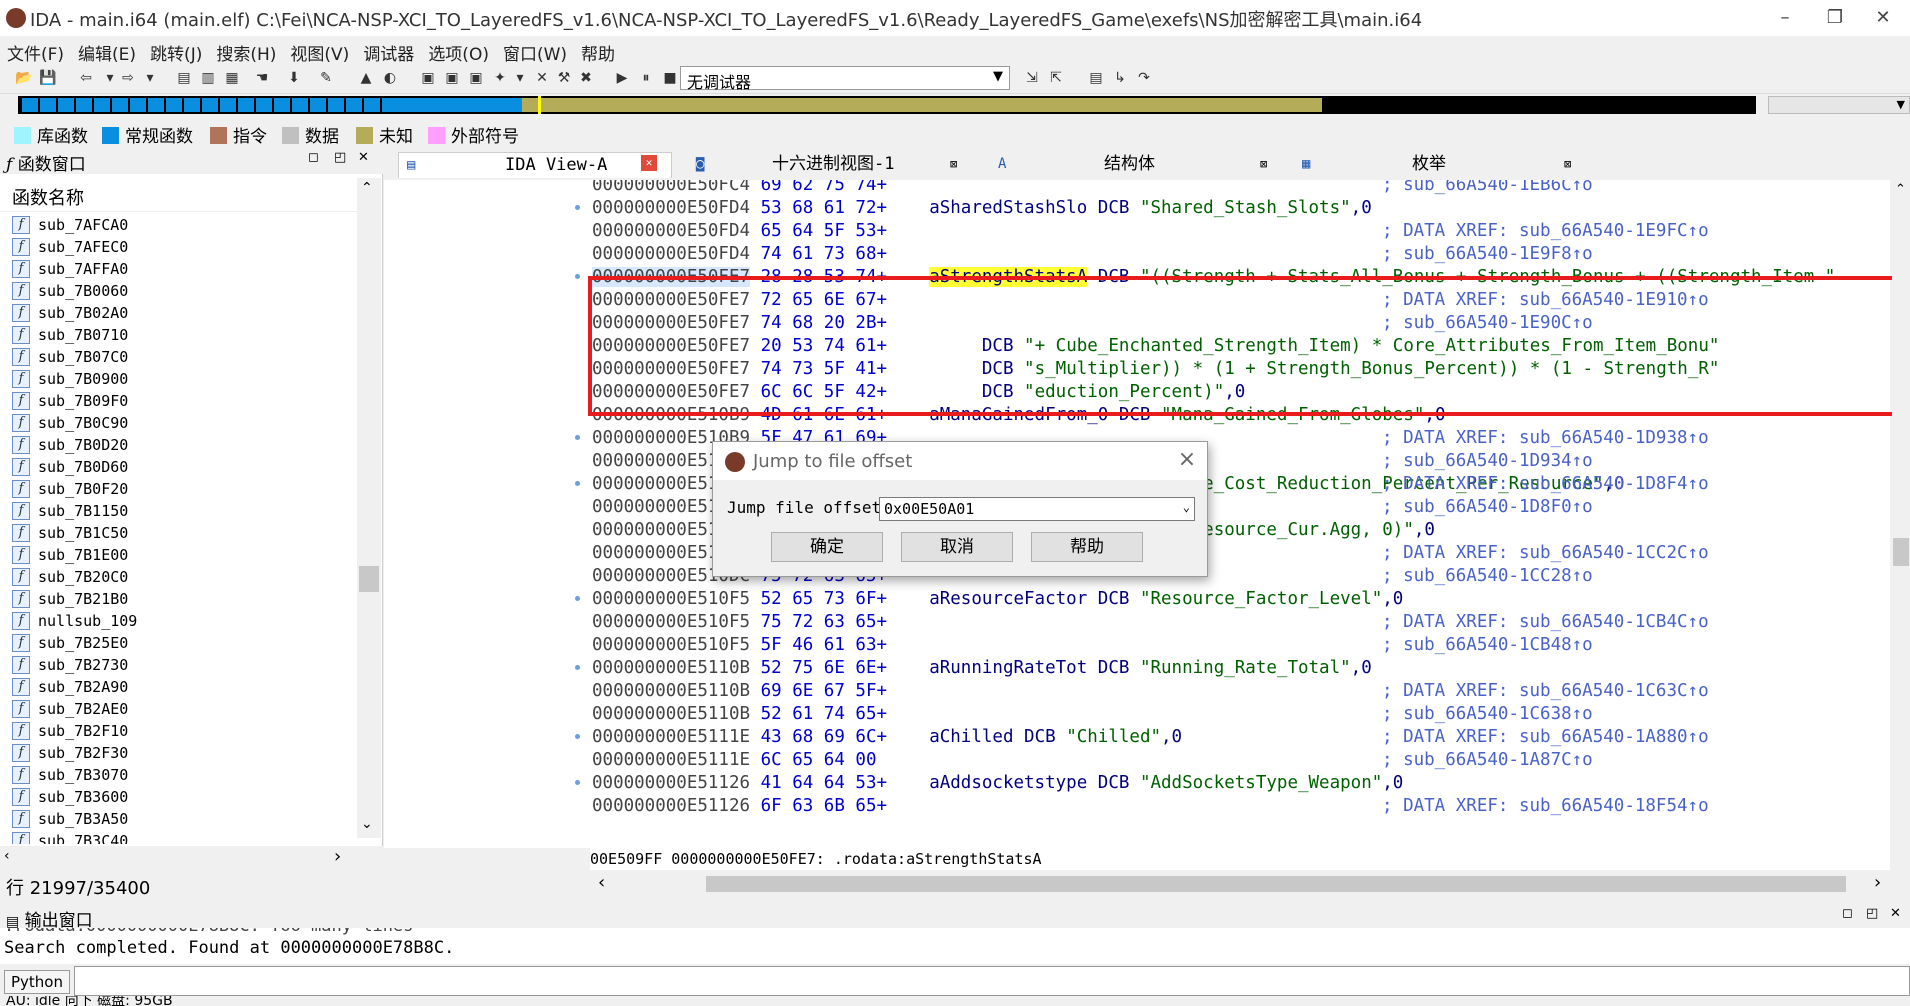 This screenshot has height=1006, width=1910. What do you see at coordinates (177, 837) in the screenshot?
I see `list-item: f sub_7B3C40` at bounding box center [177, 837].